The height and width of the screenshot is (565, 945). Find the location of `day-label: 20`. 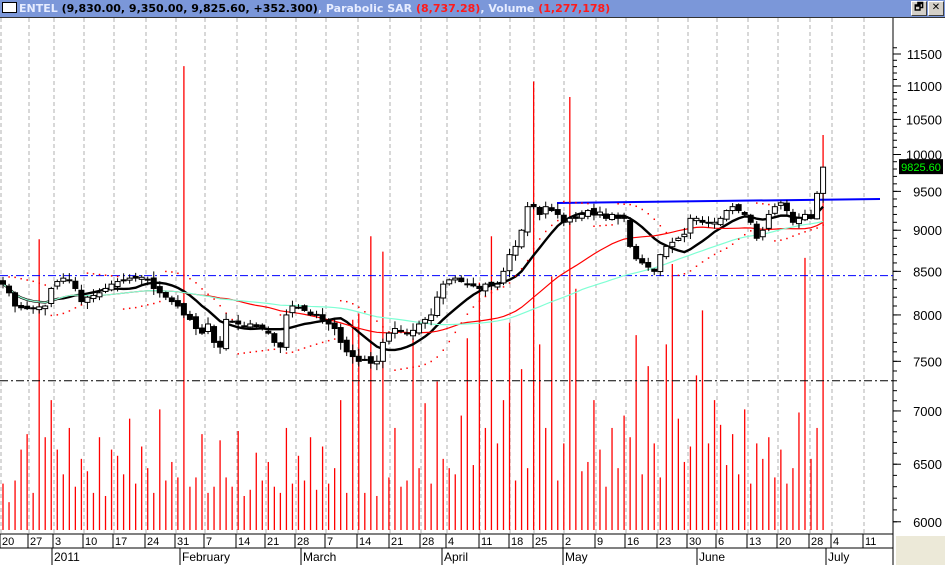

day-label: 20 is located at coordinates (8, 542).